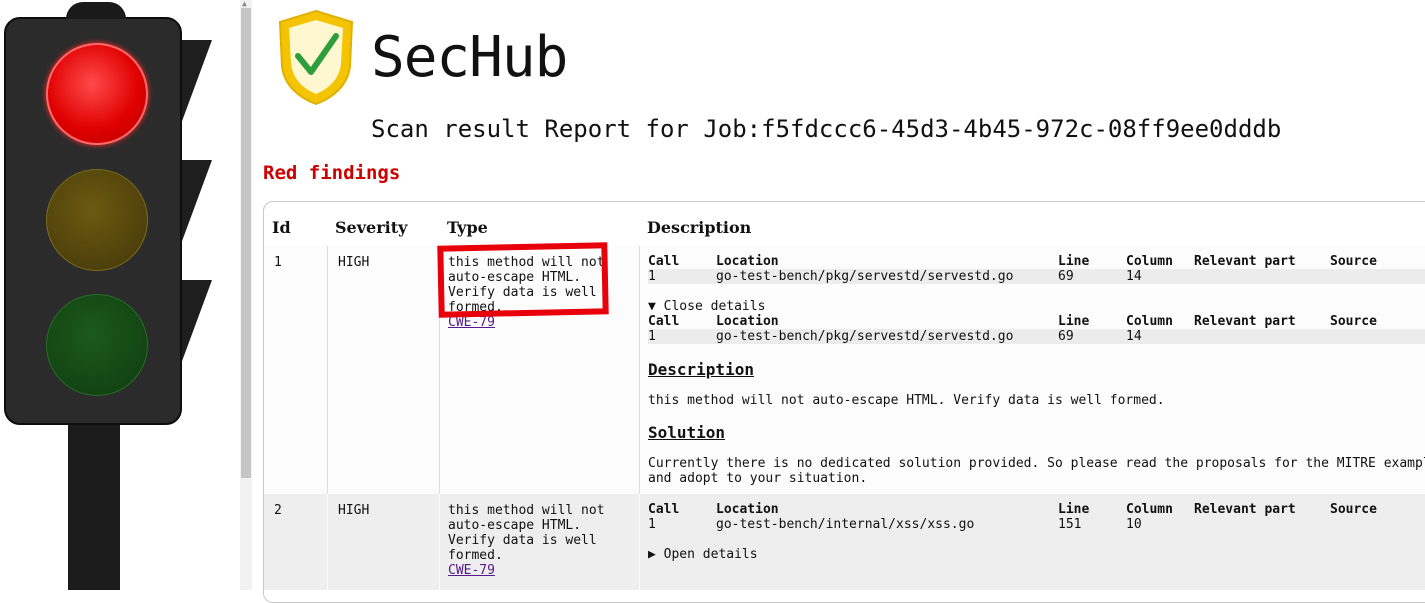 This screenshot has width=1425, height=603. Describe the element at coordinates (699, 227) in the screenshot. I see `column-header-description: Description` at that location.